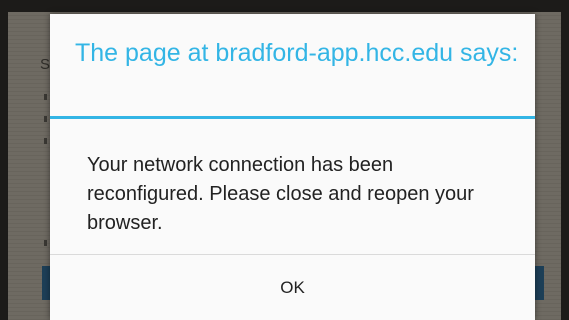 The height and width of the screenshot is (320, 569). Describe the element at coordinates (297, 53) in the screenshot. I see `dialog-title: The page at bradford-app.hcc.edu says:` at that location.